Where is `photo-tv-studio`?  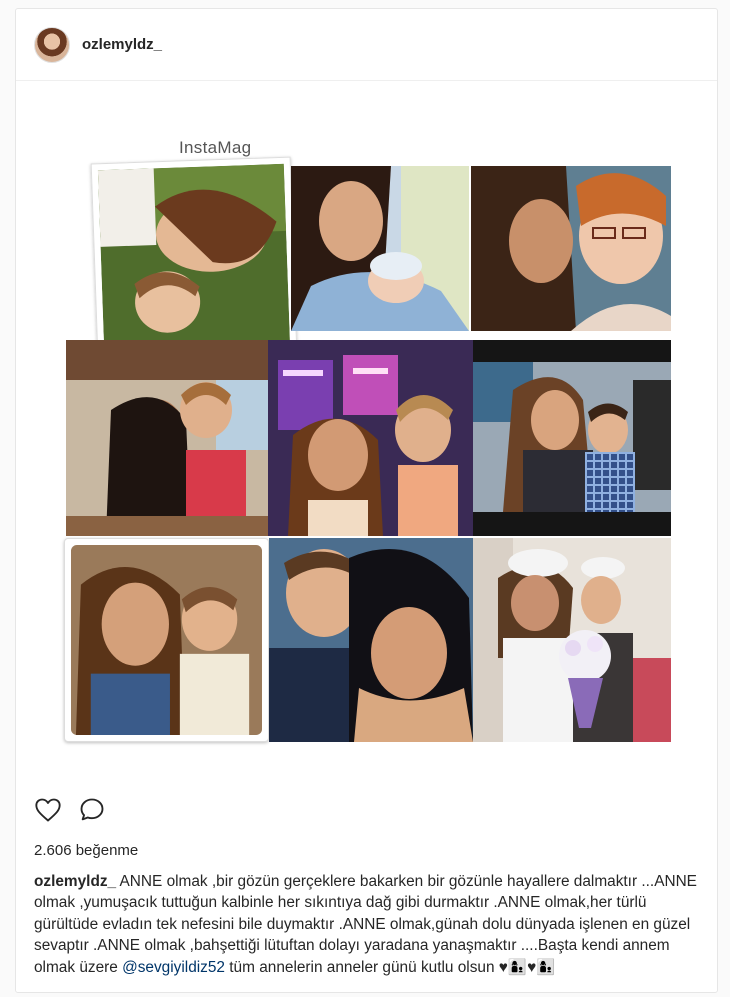
photo-tv-studio is located at coordinates (370, 438).